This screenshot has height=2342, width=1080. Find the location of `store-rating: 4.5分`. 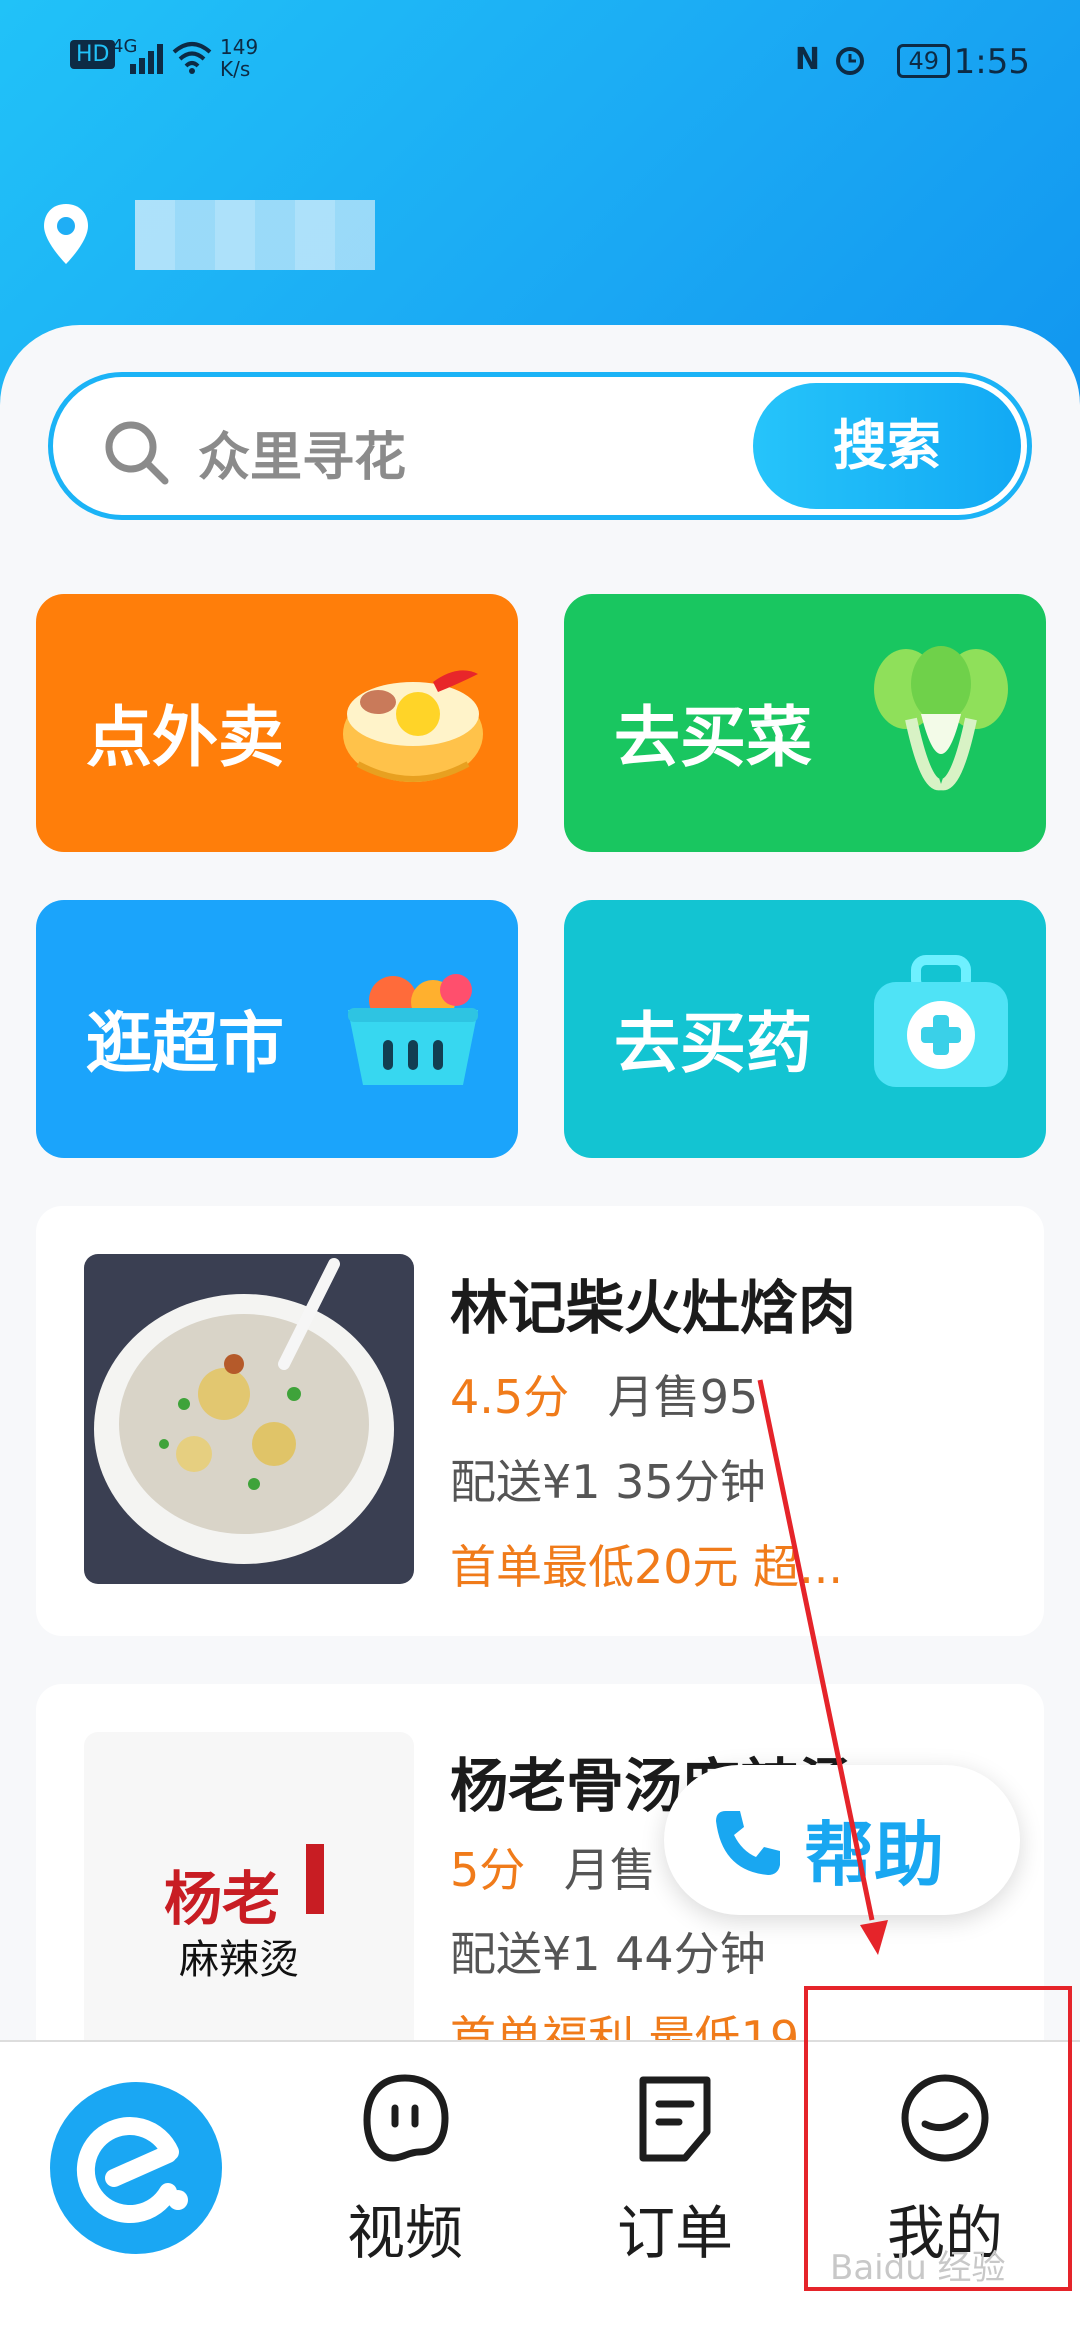

store-rating: 4.5分 is located at coordinates (510, 1397).